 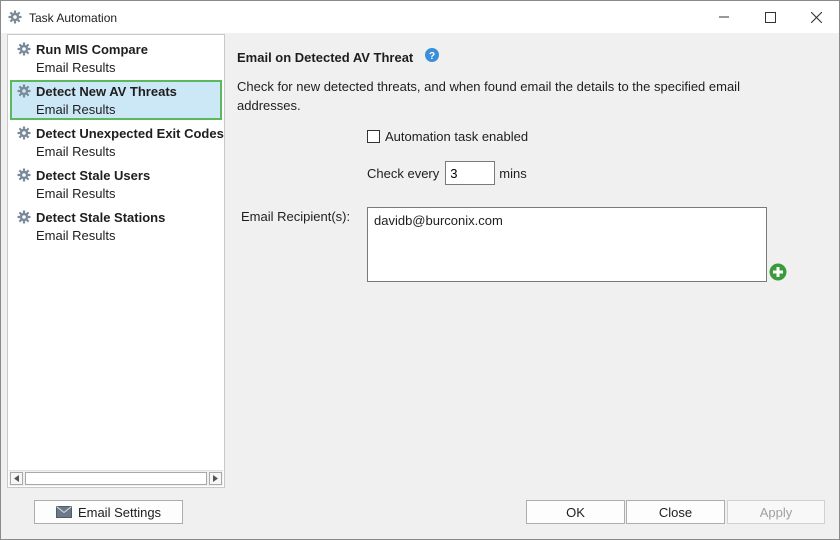 I want to click on title-bar: Task Automation, so click(x=420, y=17).